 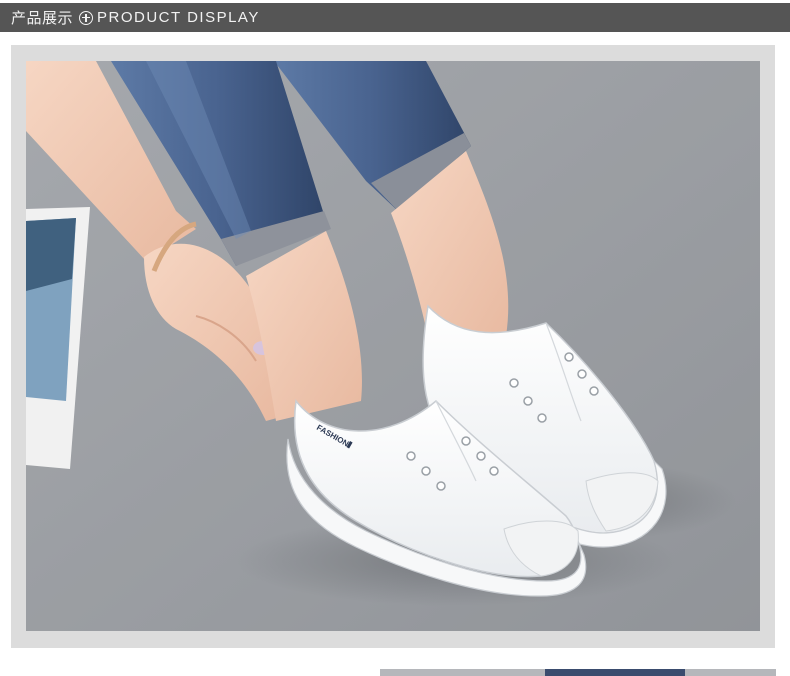 I want to click on plus-circle-icon, so click(x=86, y=17).